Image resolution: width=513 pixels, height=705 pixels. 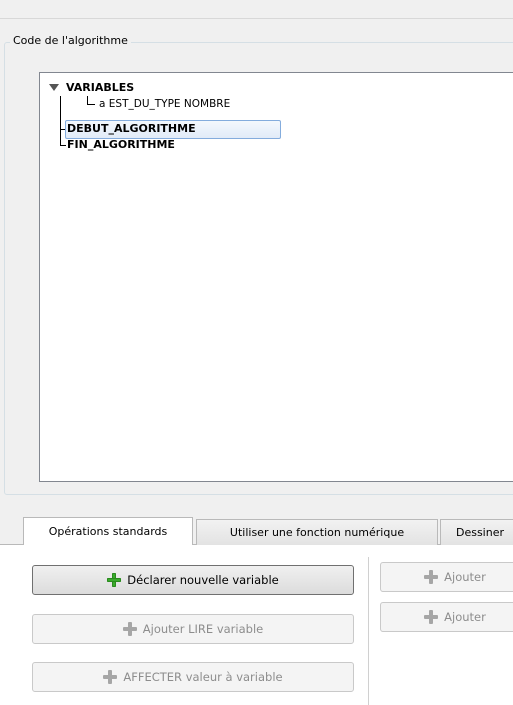 I want to click on tab-operations-standards: Opérations standards, so click(x=108, y=531).